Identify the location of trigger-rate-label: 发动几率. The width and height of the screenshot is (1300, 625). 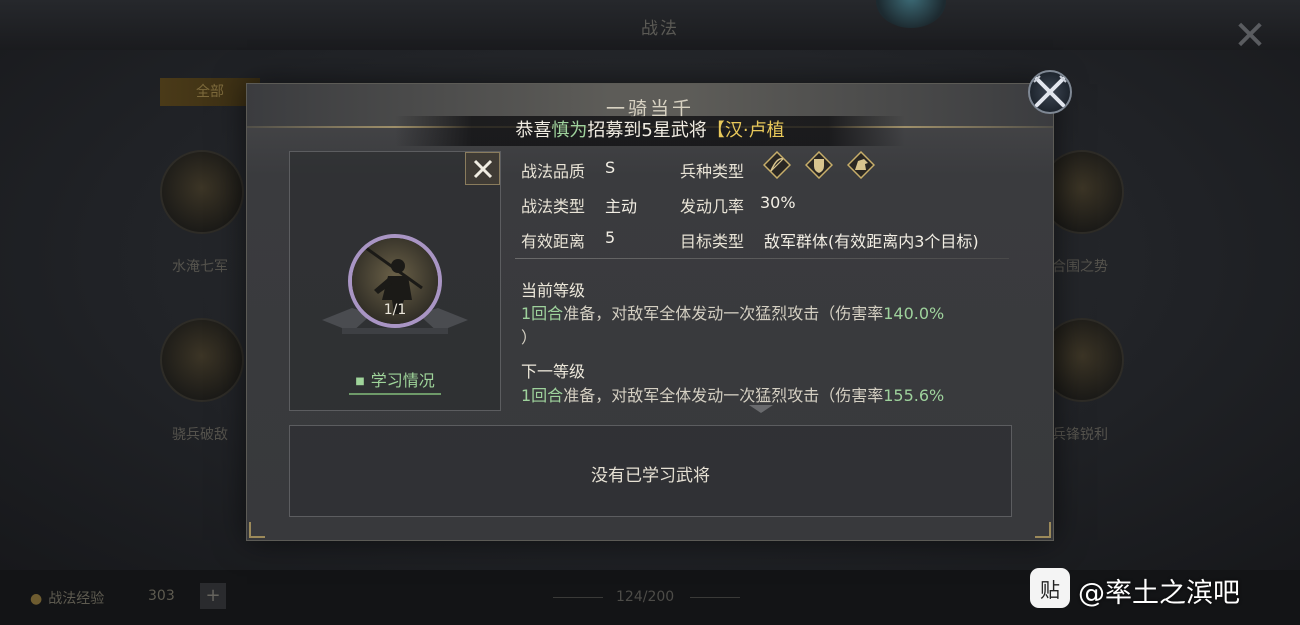
(712, 206).